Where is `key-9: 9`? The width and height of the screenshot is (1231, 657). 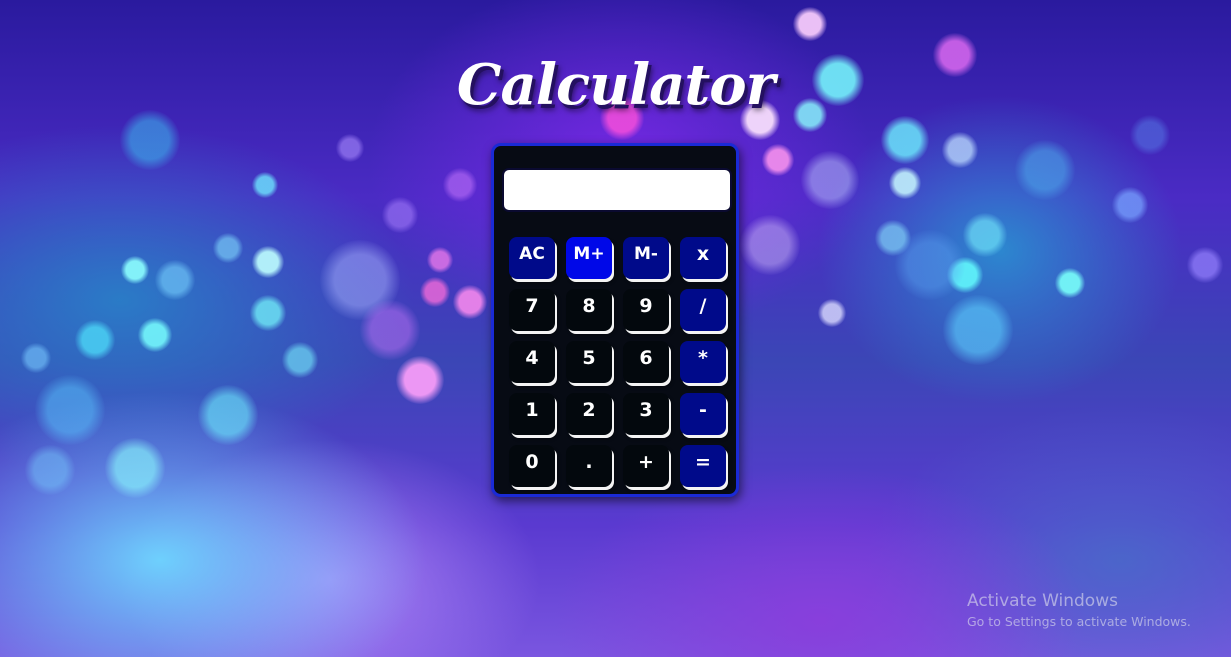
key-9: 9 is located at coordinates (646, 310).